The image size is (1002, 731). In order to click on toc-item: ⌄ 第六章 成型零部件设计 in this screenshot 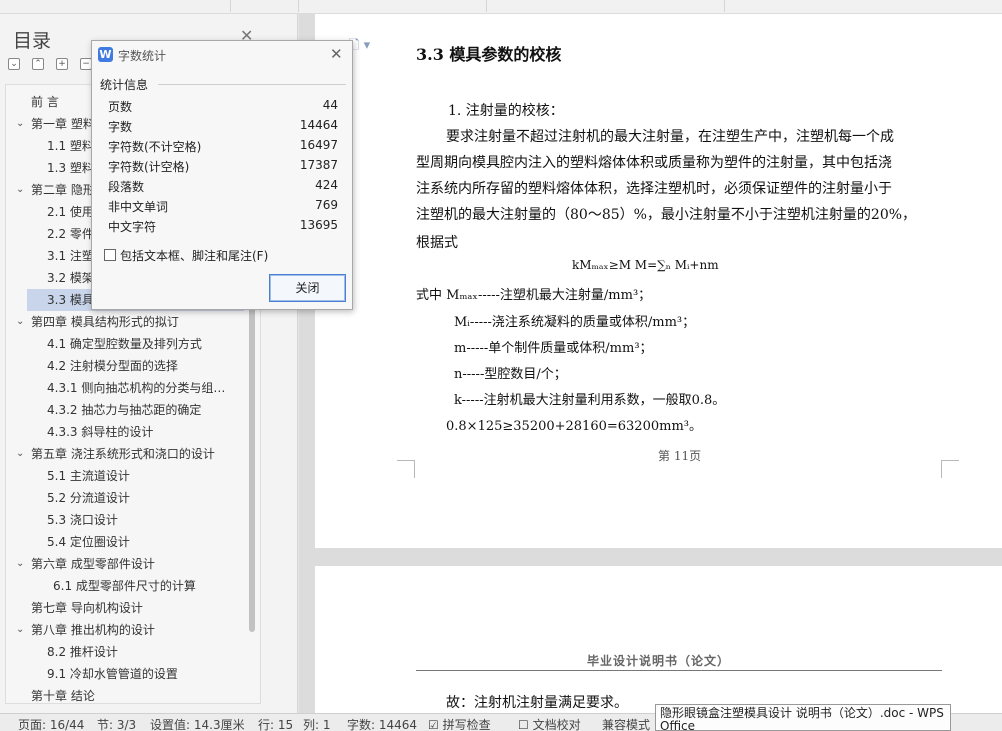, I will do `click(125, 564)`.